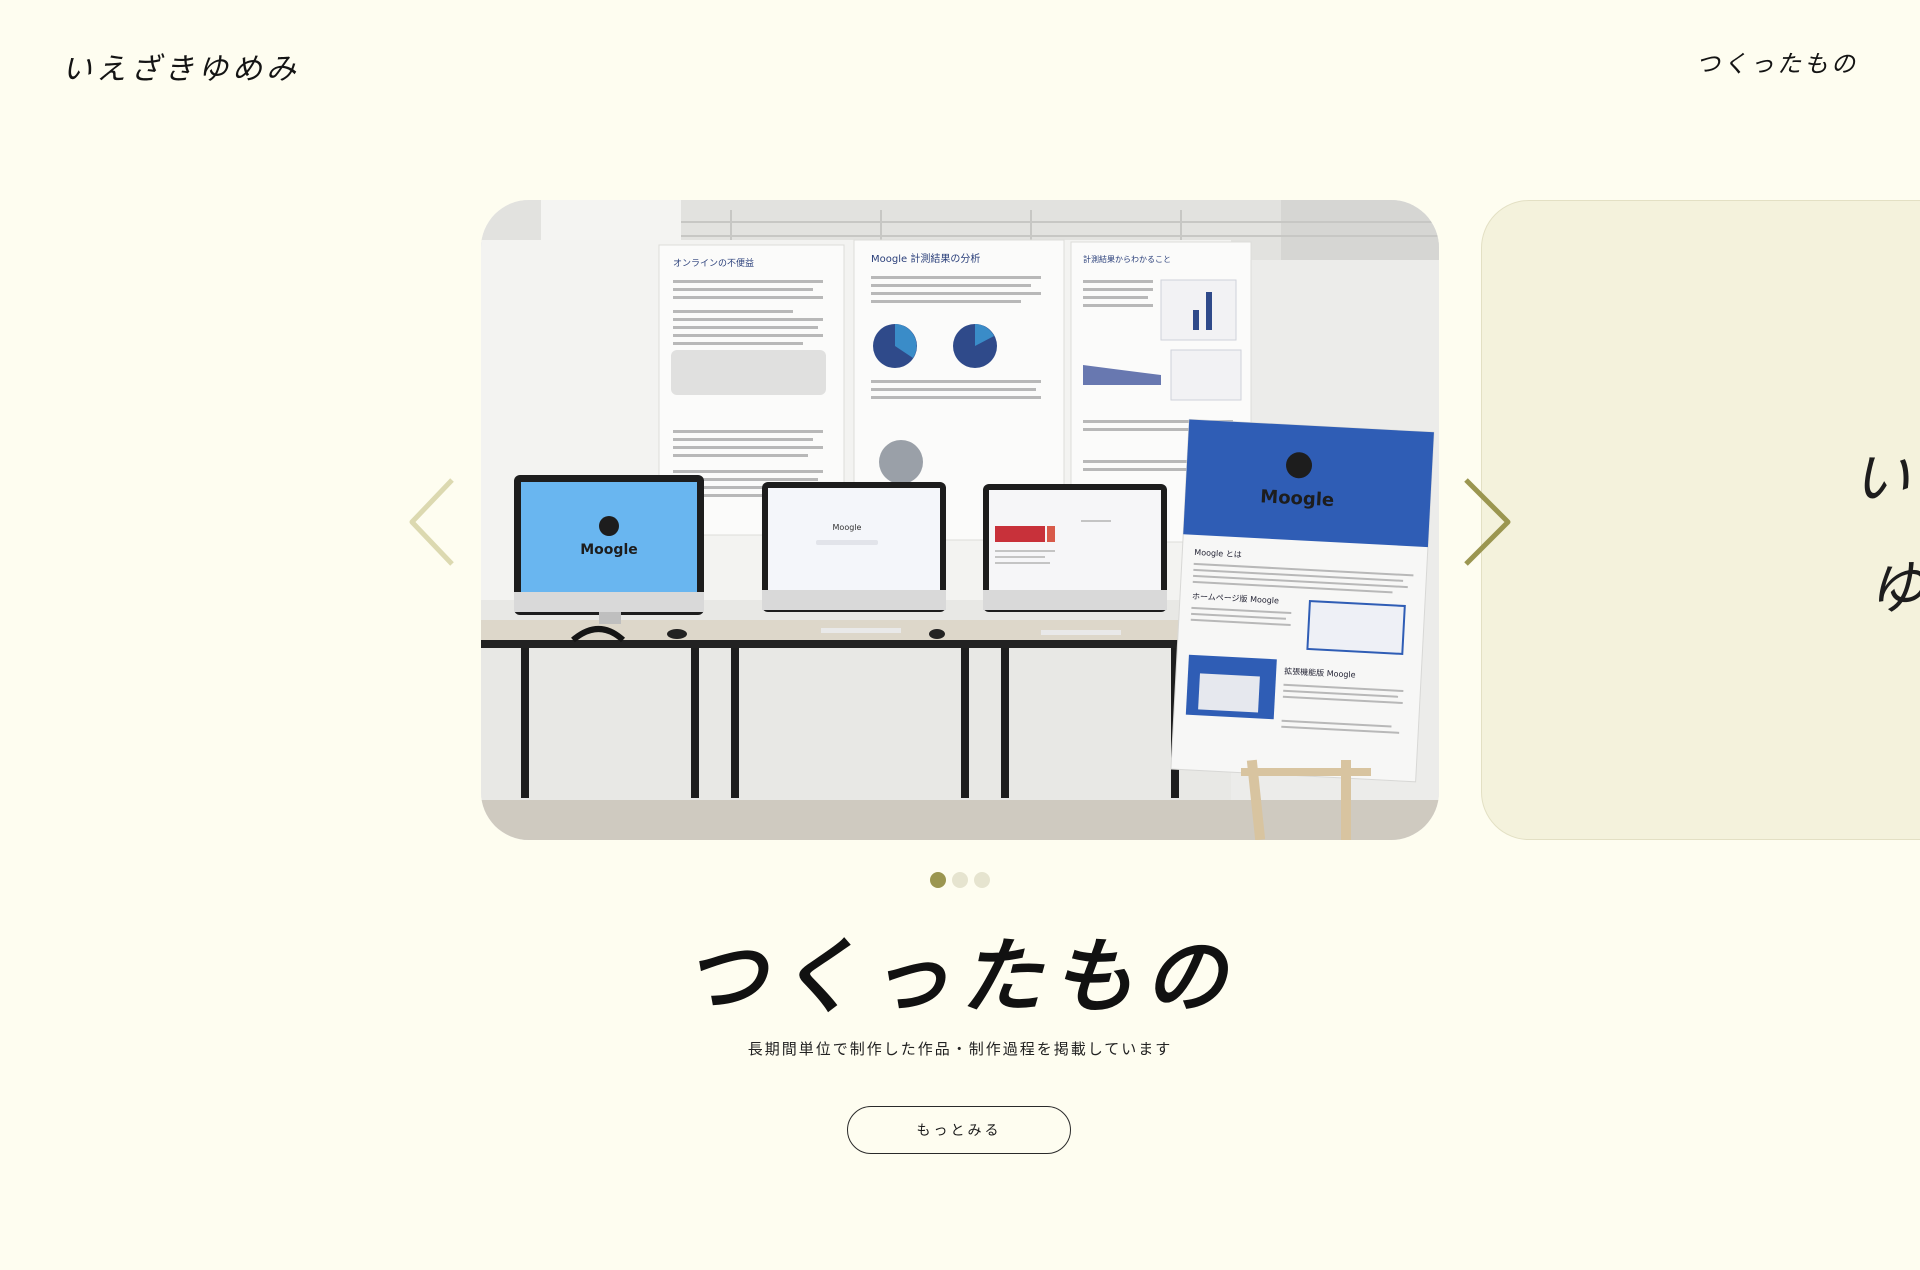 The height and width of the screenshot is (1270, 1920). I want to click on site-header: いえざきゆめみ つくったもの, so click(960, 65).